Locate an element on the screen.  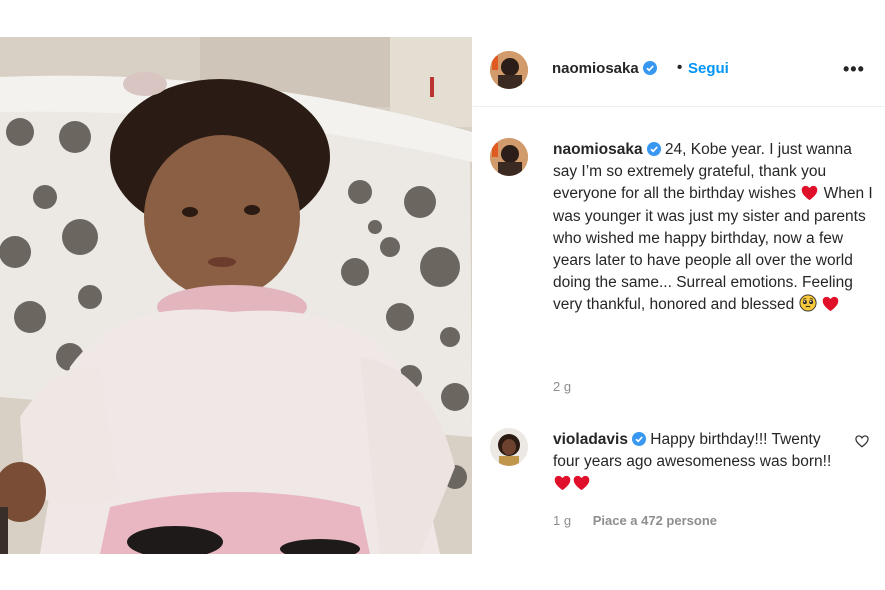
commenter-avatar is located at coordinates (509, 447).